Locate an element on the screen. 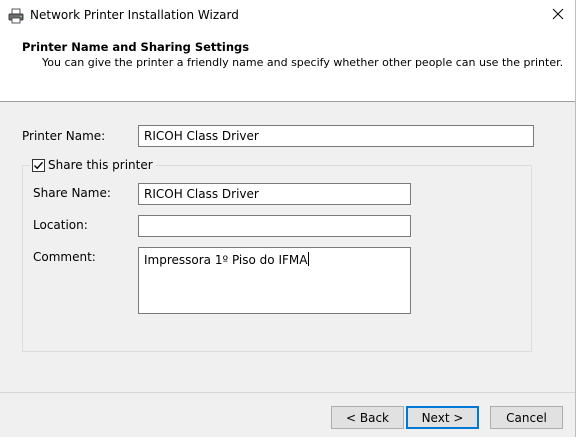  close-icon is located at coordinates (558, 15).